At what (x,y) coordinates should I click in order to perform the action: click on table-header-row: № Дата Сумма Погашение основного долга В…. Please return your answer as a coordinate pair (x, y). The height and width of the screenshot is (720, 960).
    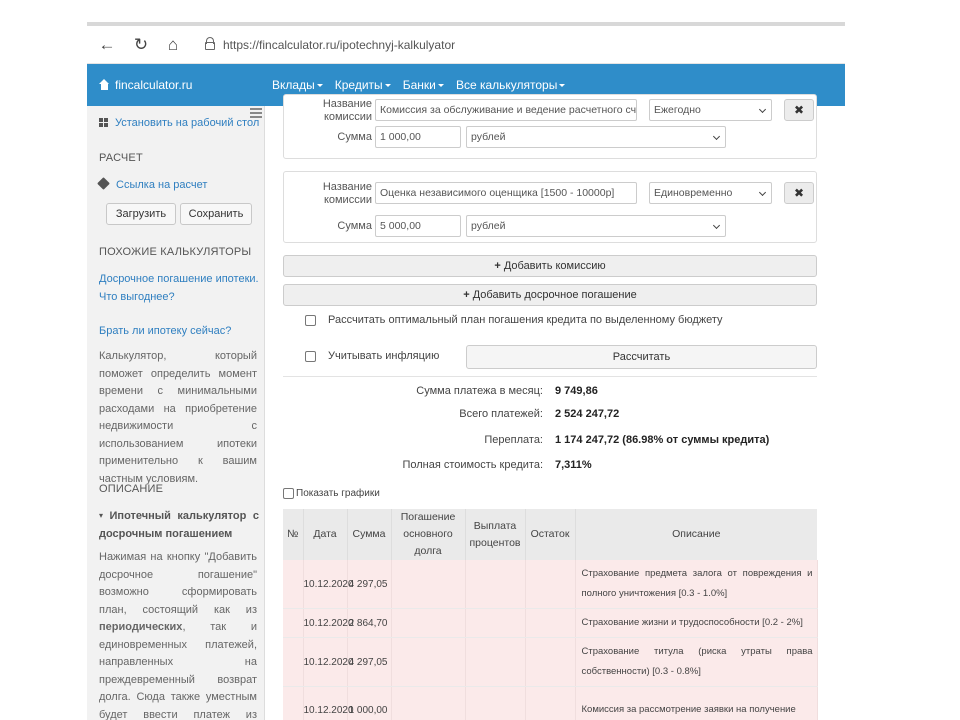
    Looking at the image, I should click on (550, 534).